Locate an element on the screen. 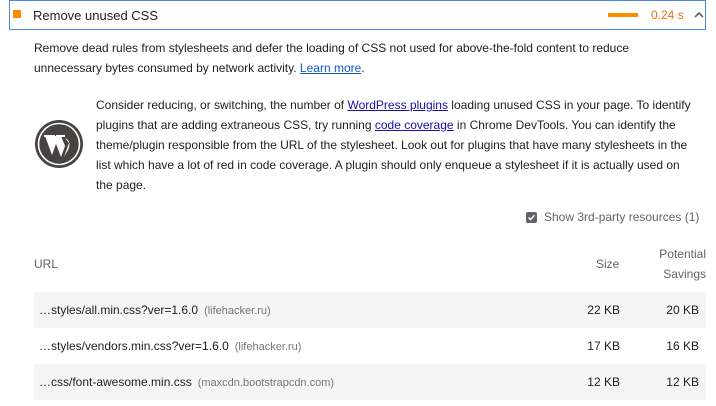 The height and width of the screenshot is (406, 716). row-savings: 12 KB is located at coordinates (682, 382).